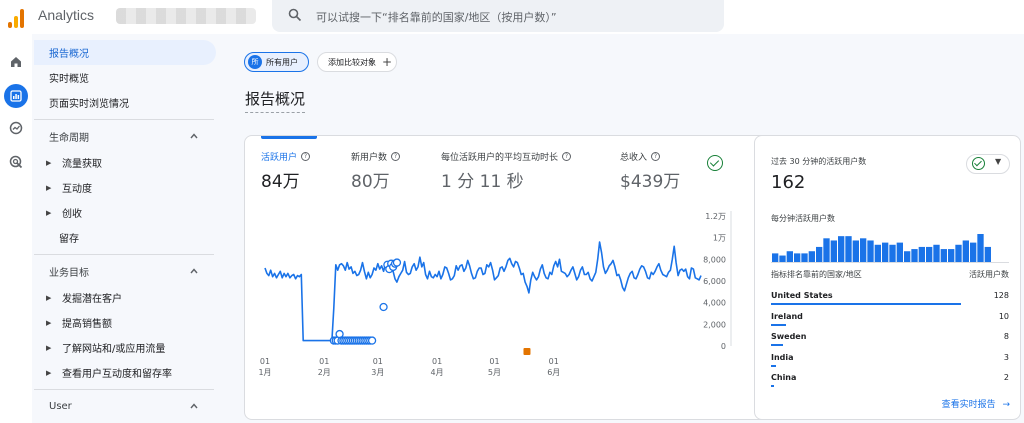 Image resolution: width=1024 pixels, height=423 pixels. Describe the element at coordinates (506, 171) in the screenshot. I see `kpi-avg-engagement-time: 每位活跃用户的平均互动时长? 1 分 11 秒` at that location.